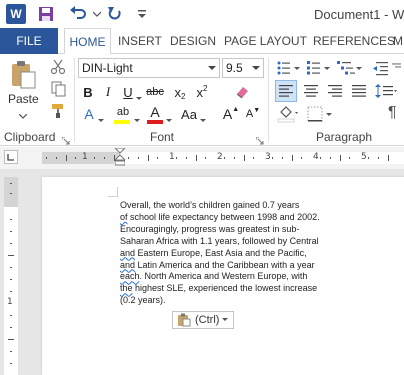  What do you see at coordinates (29, 41) in the screenshot?
I see `tab-file: FILE` at bounding box center [29, 41].